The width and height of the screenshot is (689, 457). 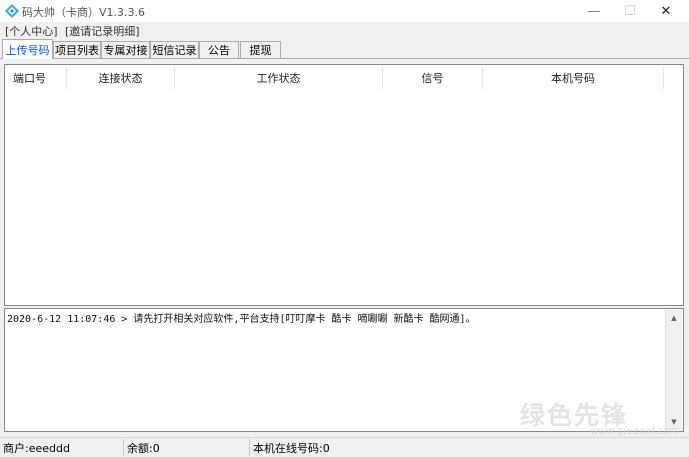 What do you see at coordinates (344, 58) in the screenshot?
I see `tab-divider` at bounding box center [344, 58].